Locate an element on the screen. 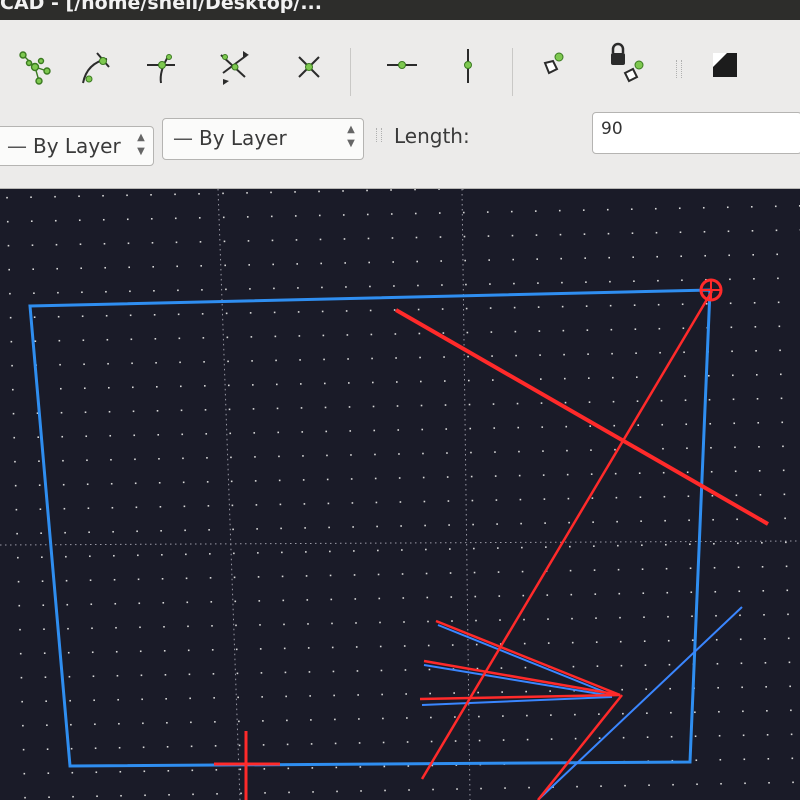 The width and height of the screenshot is (800, 800). lock-relative-zero-icon is located at coordinates (628, 66).